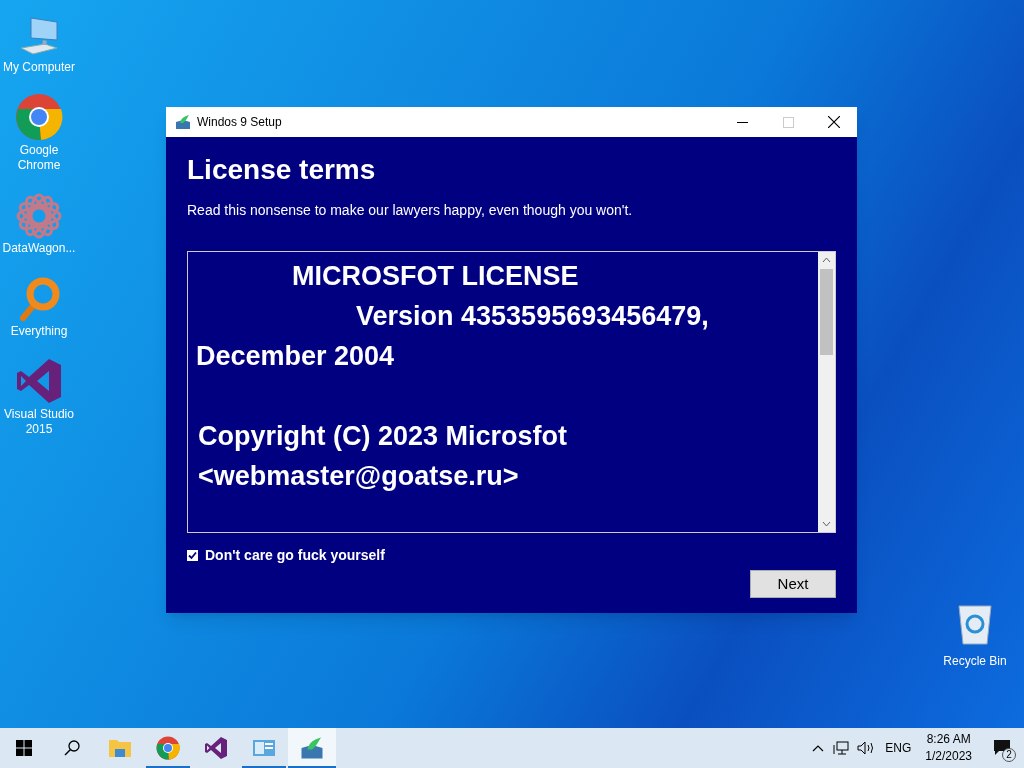  What do you see at coordinates (866, 748) in the screenshot?
I see `speaker-icon` at bounding box center [866, 748].